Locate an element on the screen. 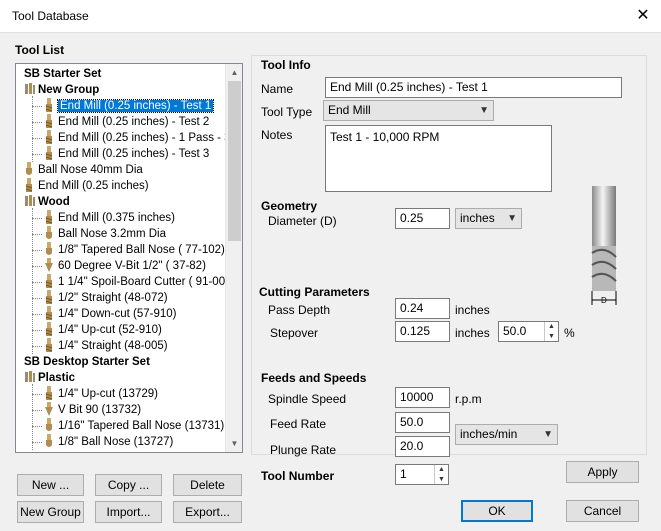  tree-tool-item: End Mill (0.375 inches) is located at coordinates (109, 218).